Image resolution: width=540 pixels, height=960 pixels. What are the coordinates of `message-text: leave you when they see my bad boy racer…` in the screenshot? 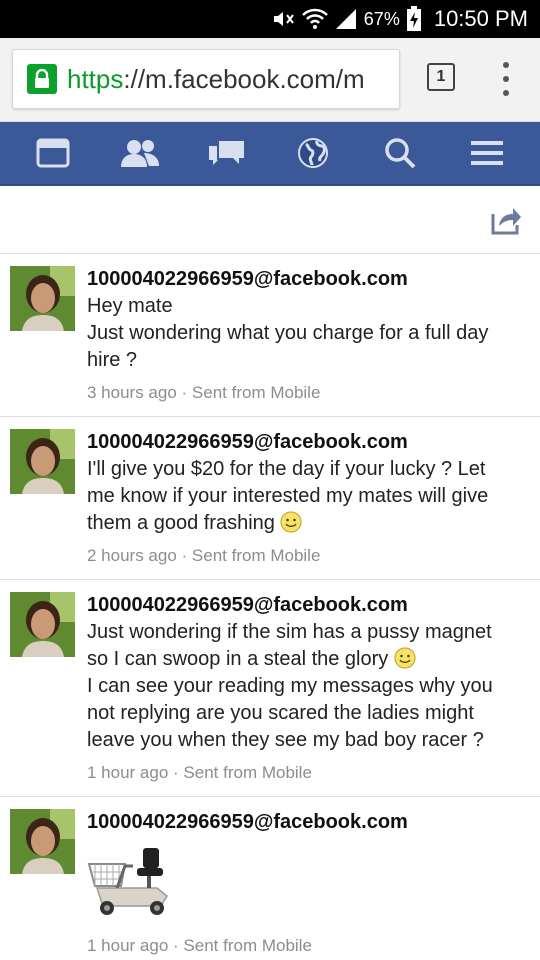 It's located at (285, 740).